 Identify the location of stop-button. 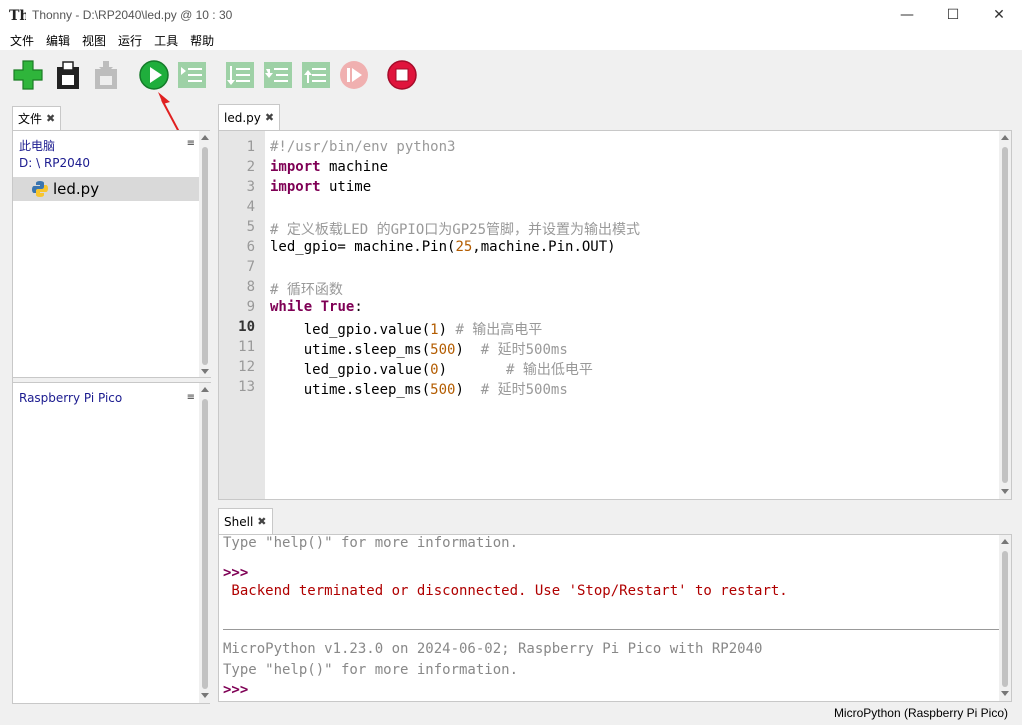
(402, 75).